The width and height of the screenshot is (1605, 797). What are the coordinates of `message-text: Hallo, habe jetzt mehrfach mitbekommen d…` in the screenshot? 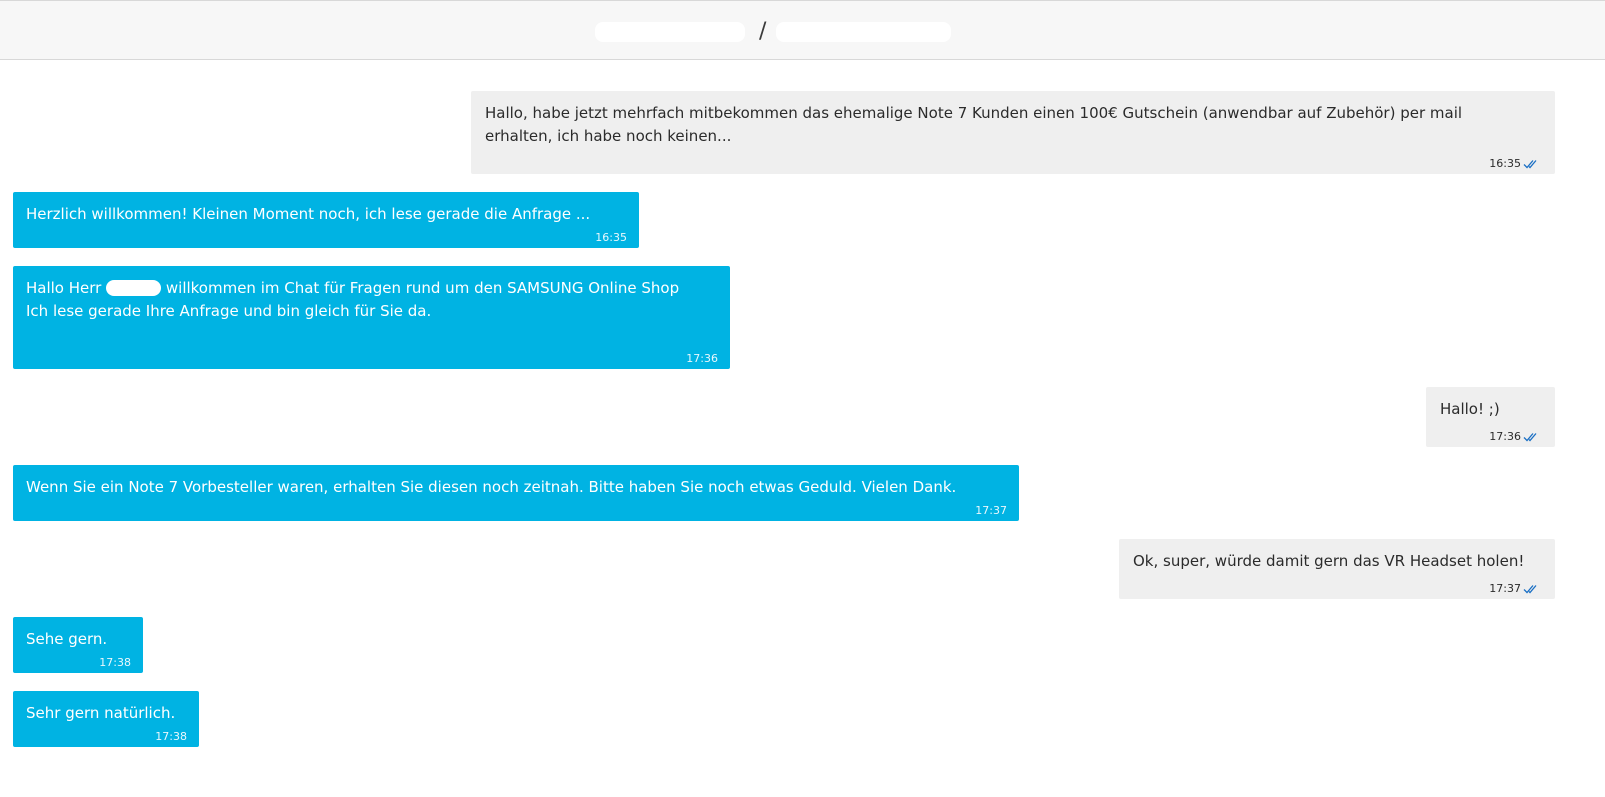 It's located at (974, 124).